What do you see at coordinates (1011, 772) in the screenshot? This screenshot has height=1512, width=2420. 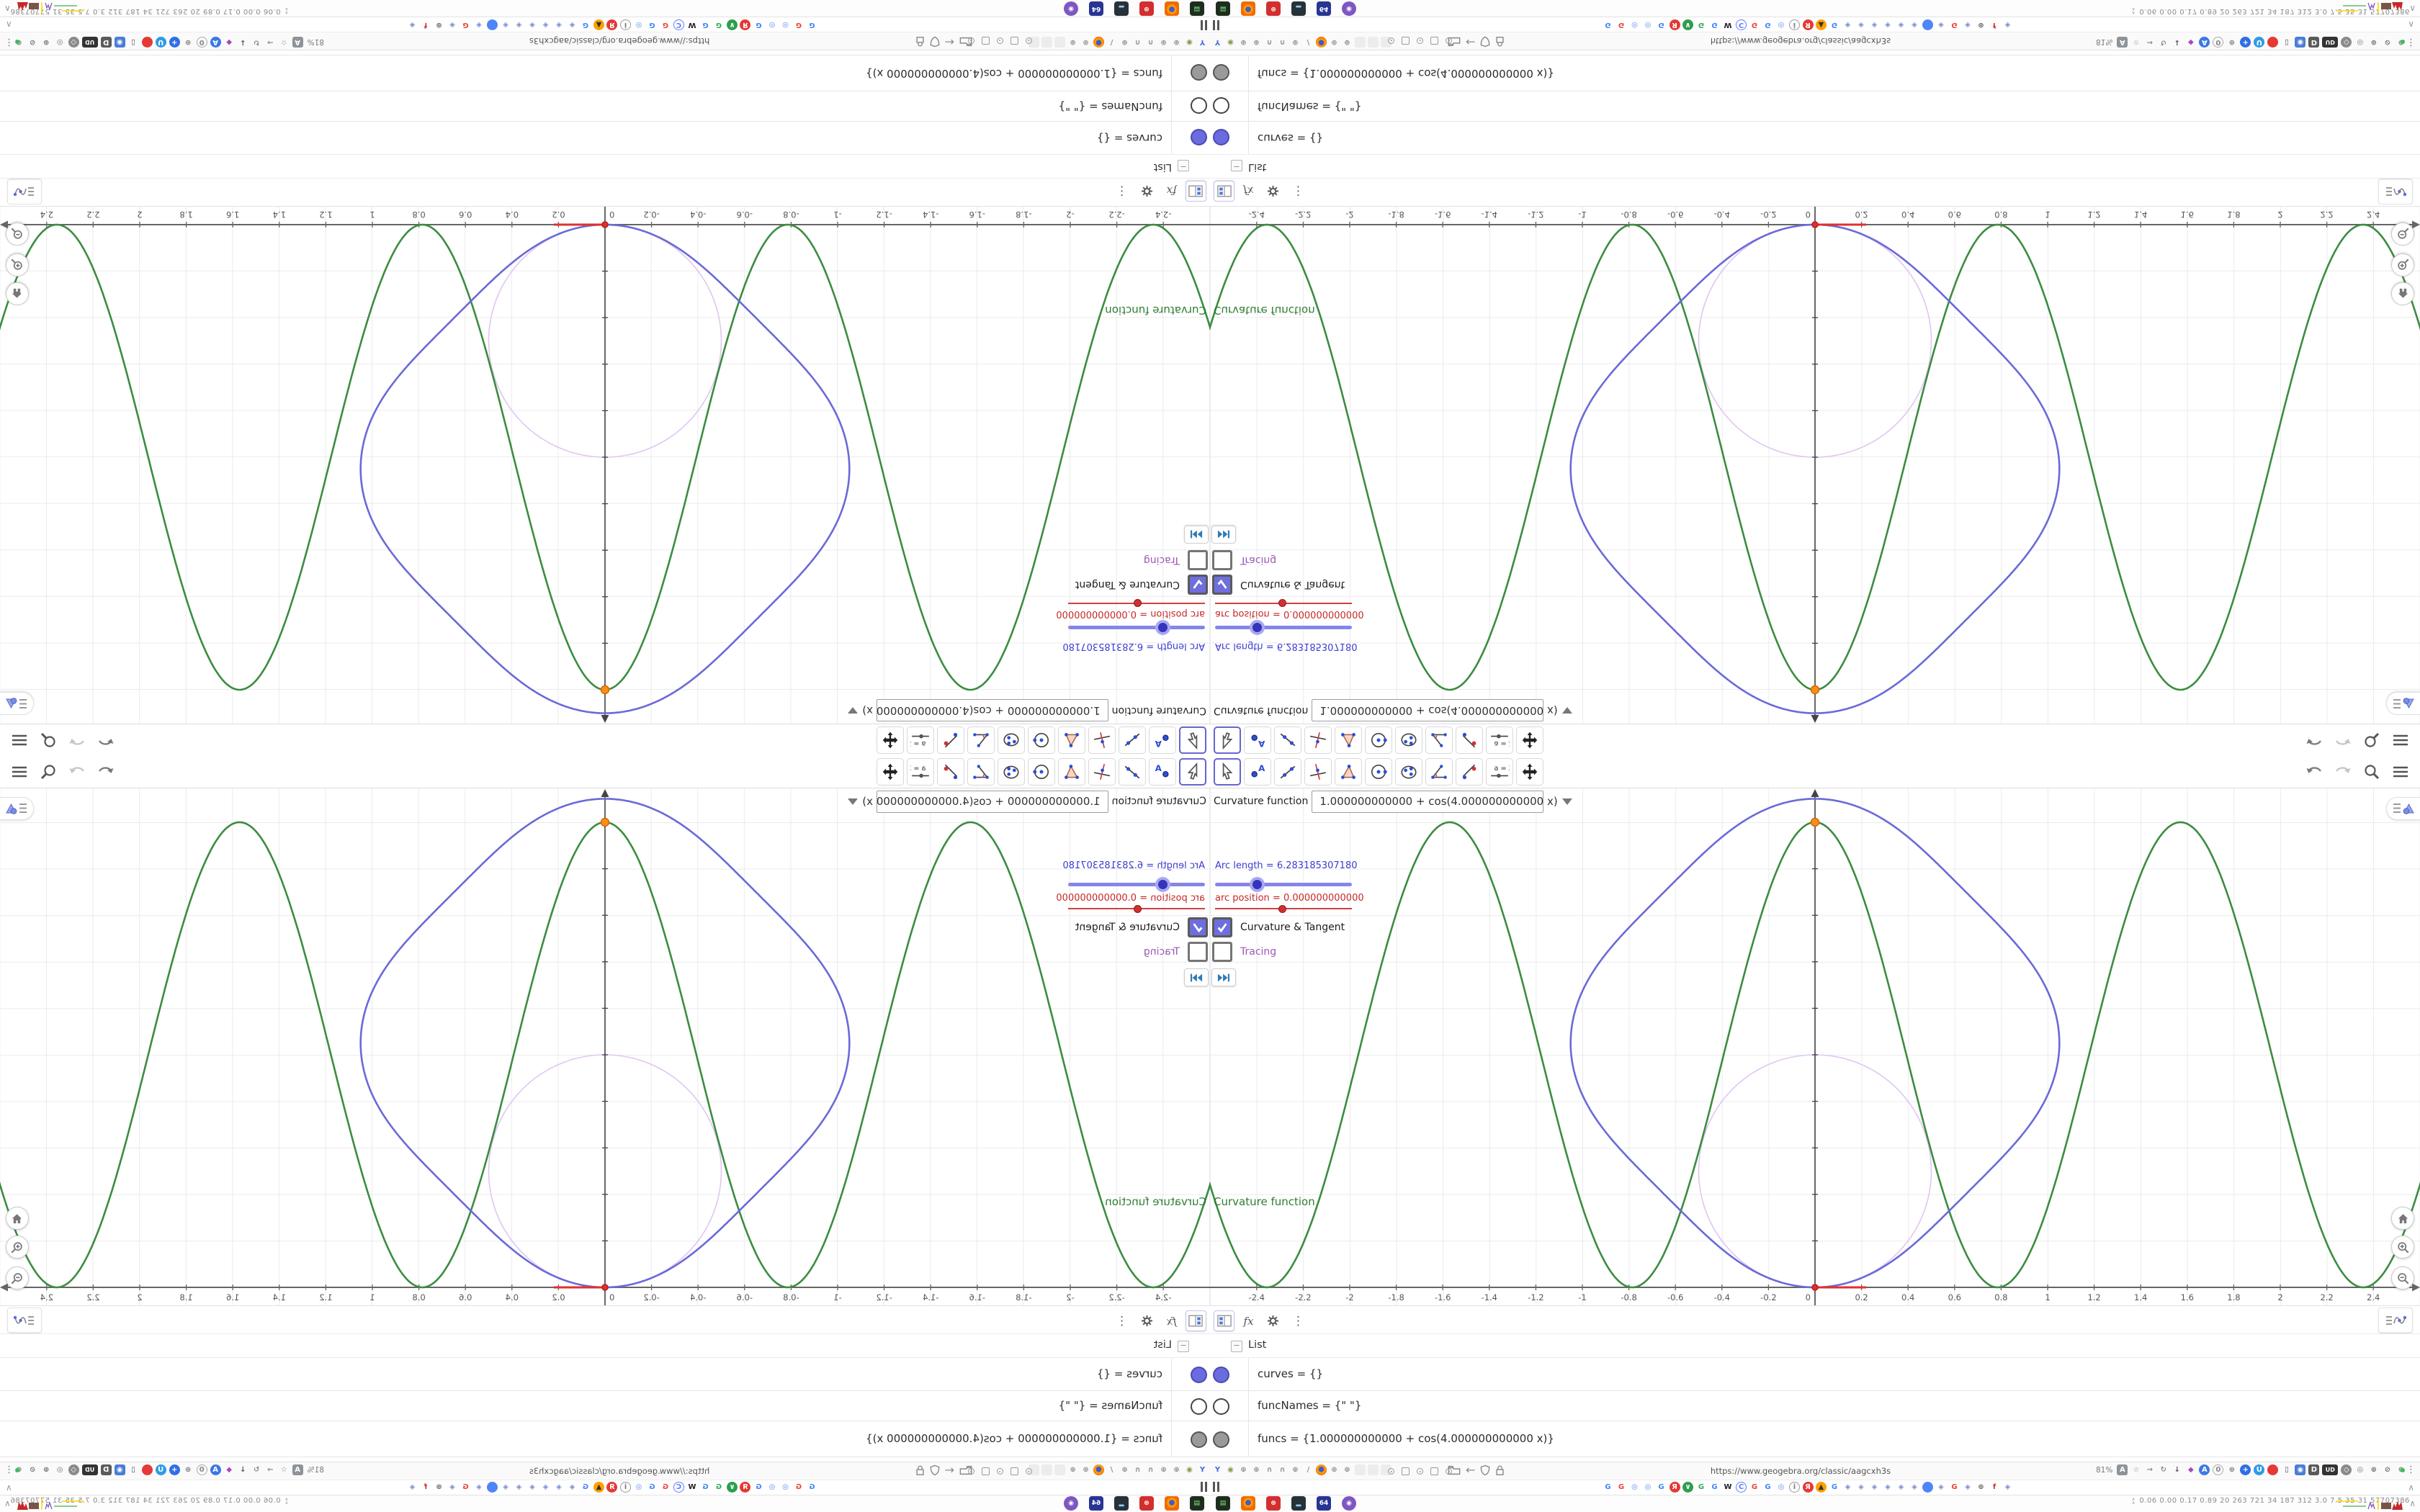 I see `conic-tool-button` at bounding box center [1011, 772].